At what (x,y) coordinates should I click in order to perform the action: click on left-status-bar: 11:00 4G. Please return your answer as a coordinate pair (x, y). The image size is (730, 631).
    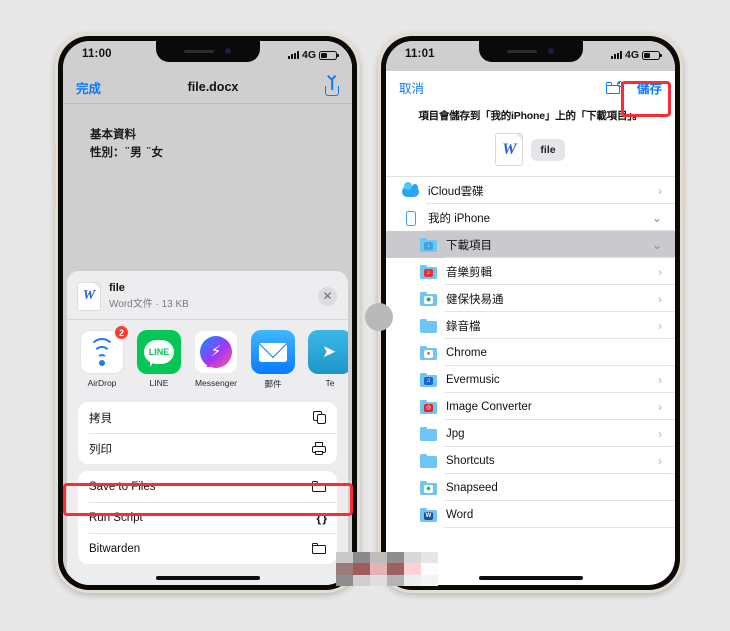
    Looking at the image, I should click on (207, 56).